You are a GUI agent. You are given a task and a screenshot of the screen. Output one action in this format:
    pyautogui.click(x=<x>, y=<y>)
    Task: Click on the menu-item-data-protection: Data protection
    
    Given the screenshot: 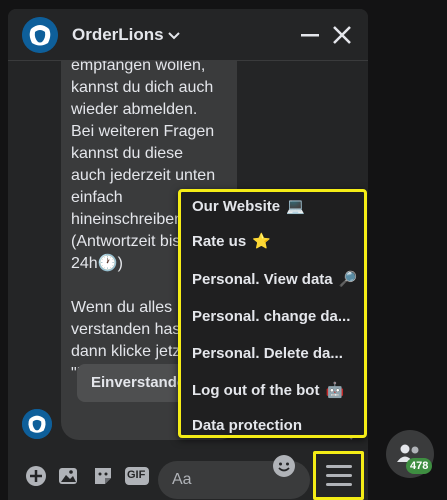 What is the action you would take?
    pyautogui.click(x=247, y=425)
    